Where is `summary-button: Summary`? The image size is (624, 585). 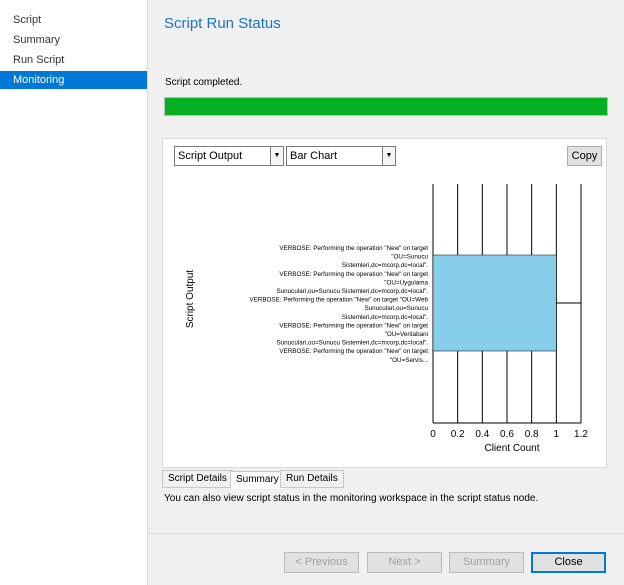 summary-button: Summary is located at coordinates (486, 562).